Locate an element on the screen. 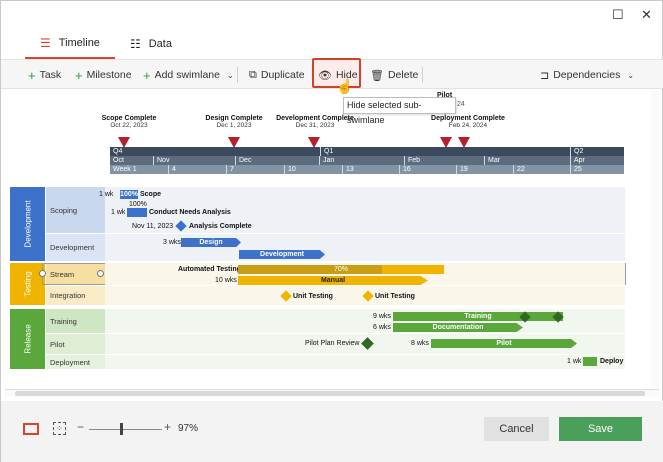  add-swimlane-label: Add swimlane is located at coordinates (187, 75).